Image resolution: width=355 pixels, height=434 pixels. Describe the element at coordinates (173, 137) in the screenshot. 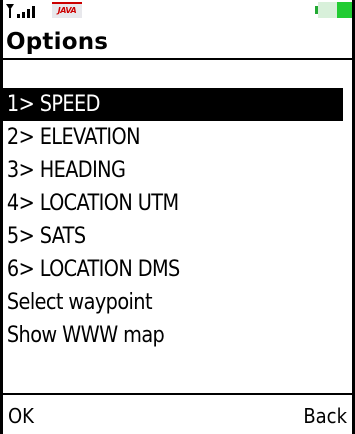

I see `menu-item-elevation: 2> ELEVATION` at that location.